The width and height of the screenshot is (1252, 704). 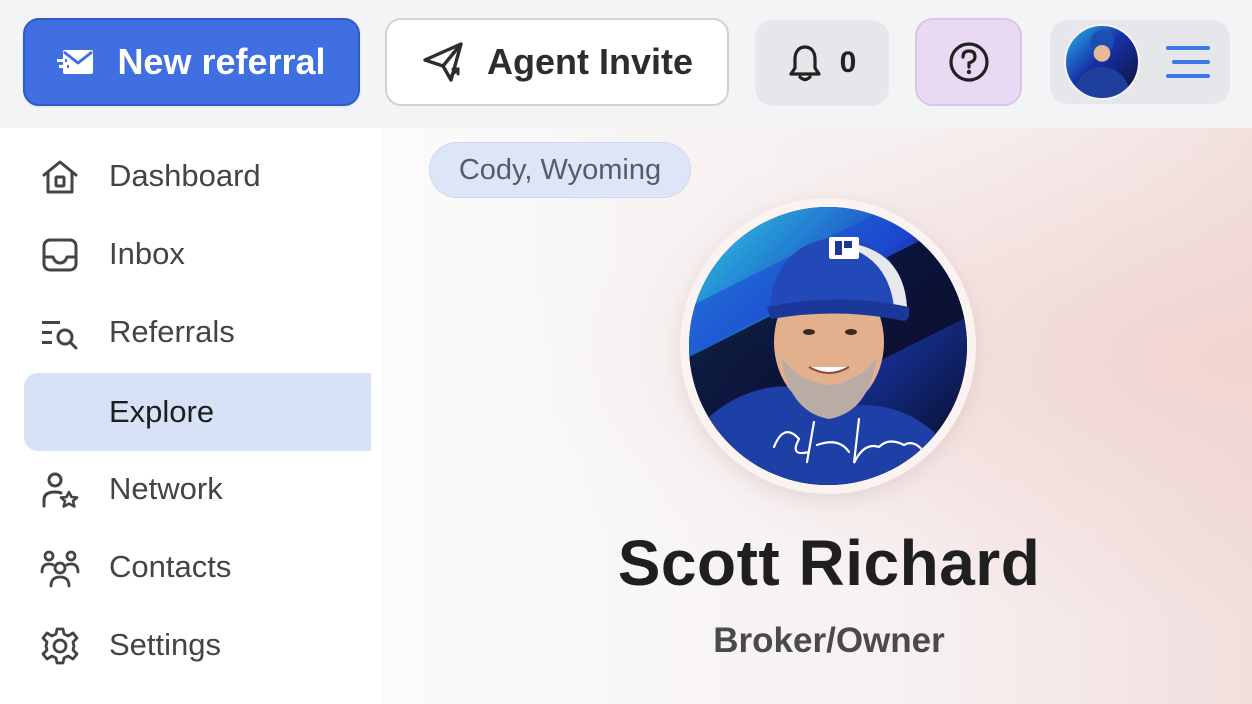 I want to click on sidebar-item-inbox: Inbox, so click(x=197, y=254).